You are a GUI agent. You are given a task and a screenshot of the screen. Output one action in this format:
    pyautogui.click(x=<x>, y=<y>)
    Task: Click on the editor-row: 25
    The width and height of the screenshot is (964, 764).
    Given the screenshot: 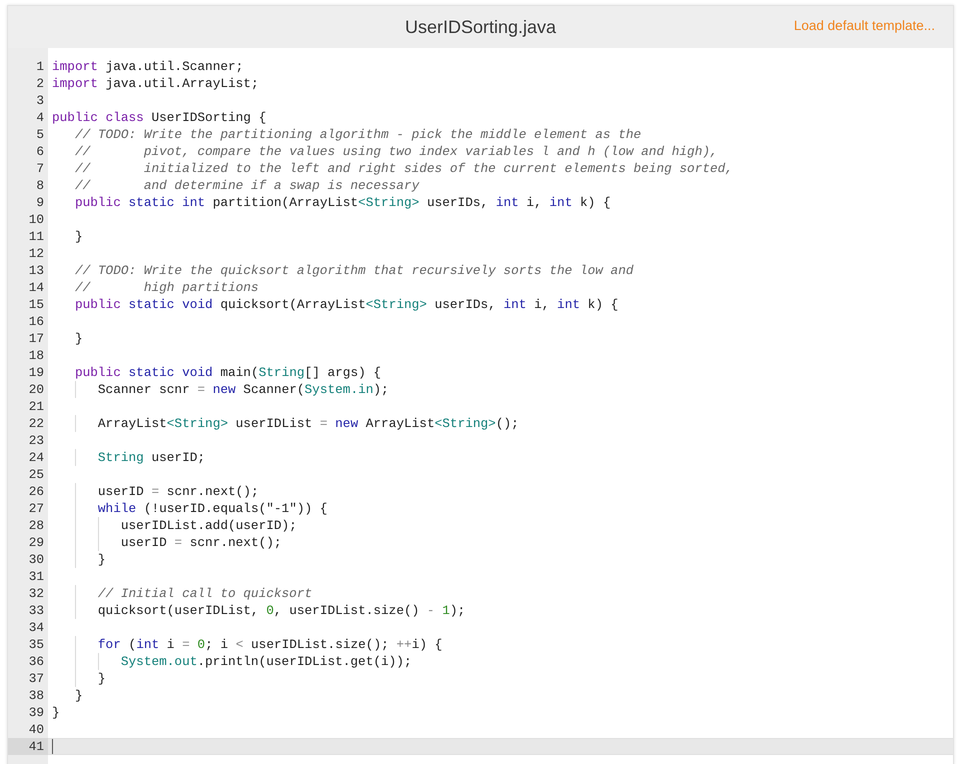 What is the action you would take?
    pyautogui.click(x=480, y=474)
    